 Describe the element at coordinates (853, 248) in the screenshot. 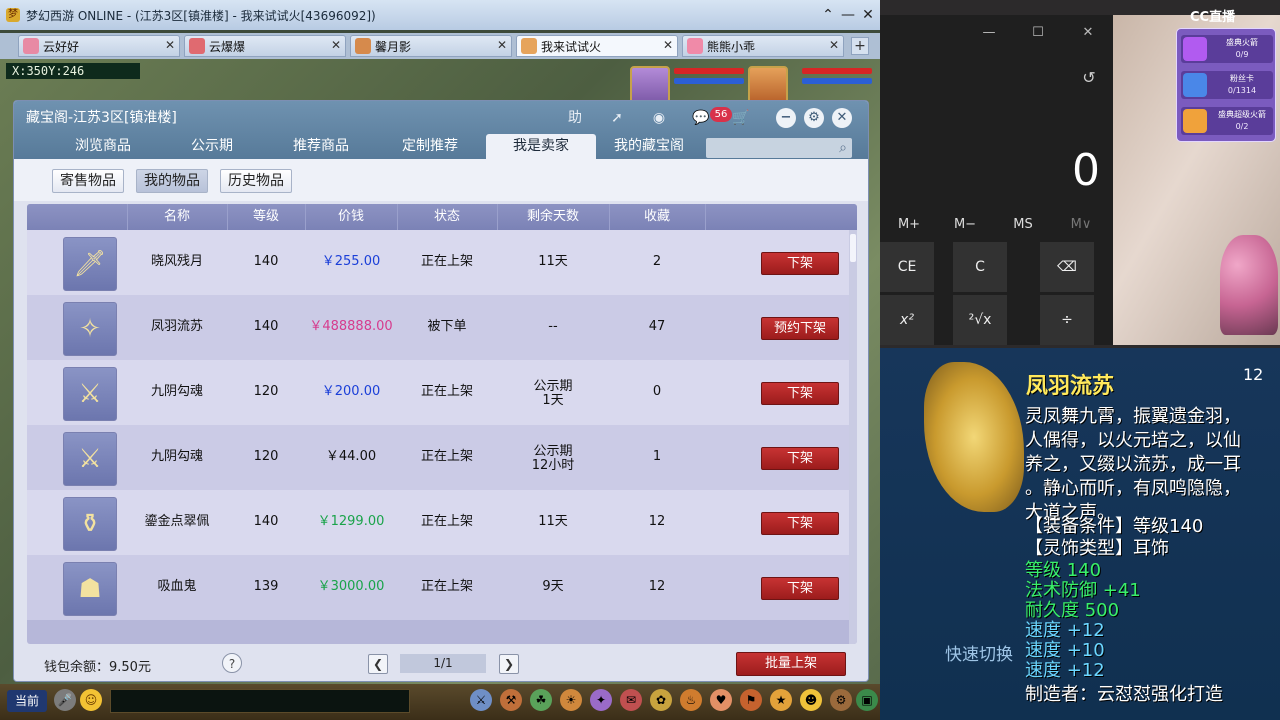

I see `scrollbar-thumb` at that location.